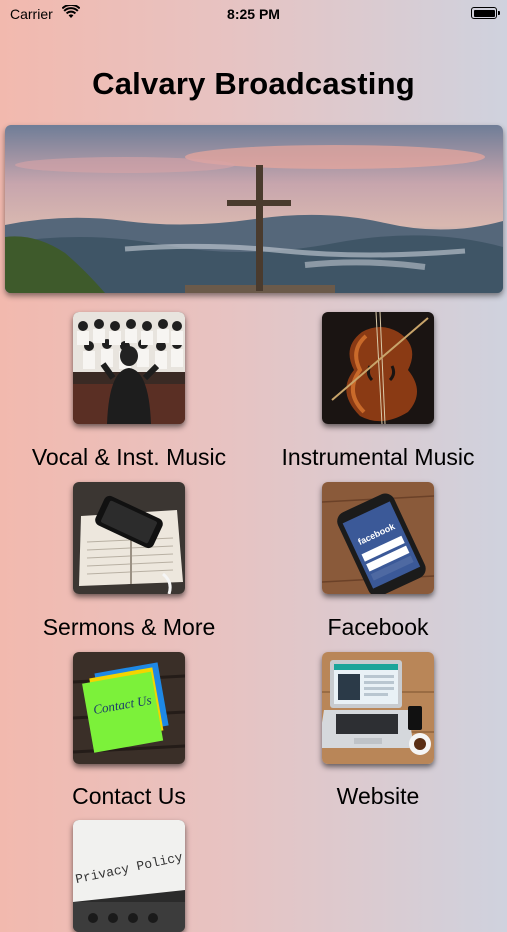  I want to click on sticky-note-icon: Contact Us, so click(129, 708).